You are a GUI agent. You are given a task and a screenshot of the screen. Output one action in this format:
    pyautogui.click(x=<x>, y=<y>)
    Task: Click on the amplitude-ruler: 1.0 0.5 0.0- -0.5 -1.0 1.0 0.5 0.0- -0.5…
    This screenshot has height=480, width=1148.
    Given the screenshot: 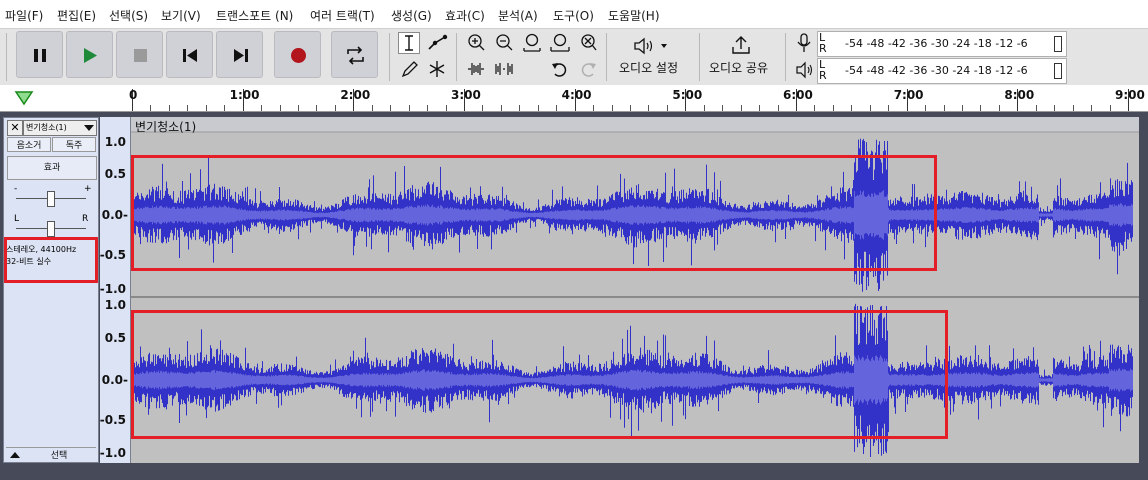 What is the action you would take?
    pyautogui.click(x=115, y=290)
    